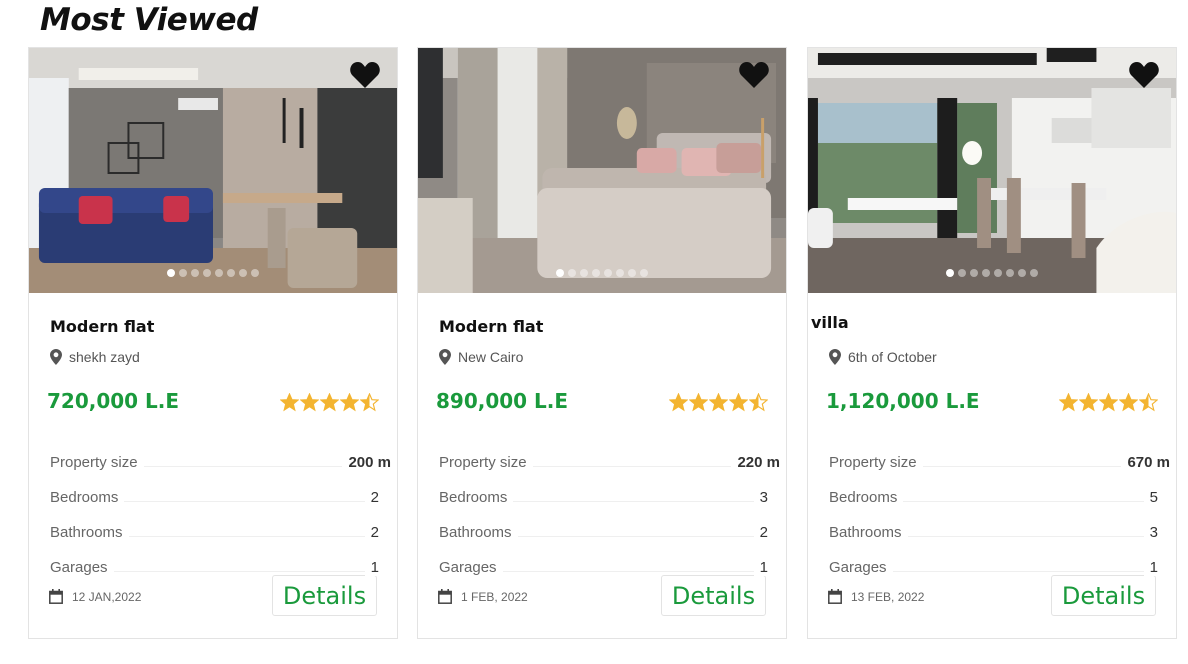  What do you see at coordinates (888, 596) in the screenshot?
I see `date-text: 13 FEB, 2022` at bounding box center [888, 596].